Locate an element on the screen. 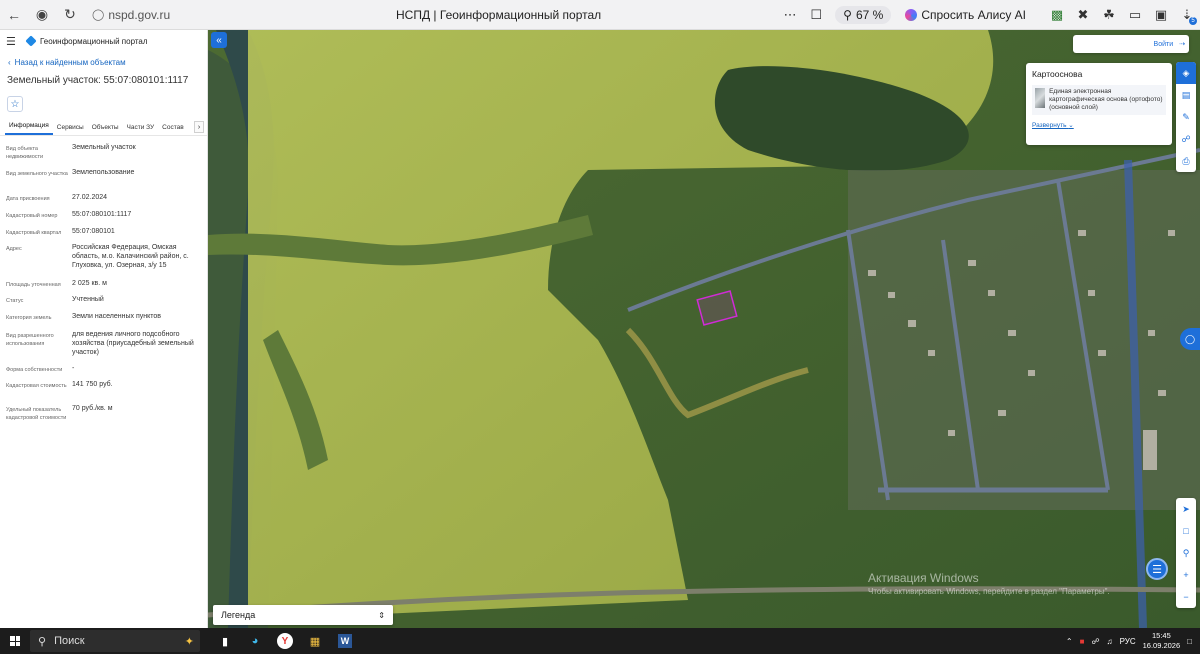 This screenshot has height=654, width=1200. extension-icon: ▩ is located at coordinates (1057, 15).